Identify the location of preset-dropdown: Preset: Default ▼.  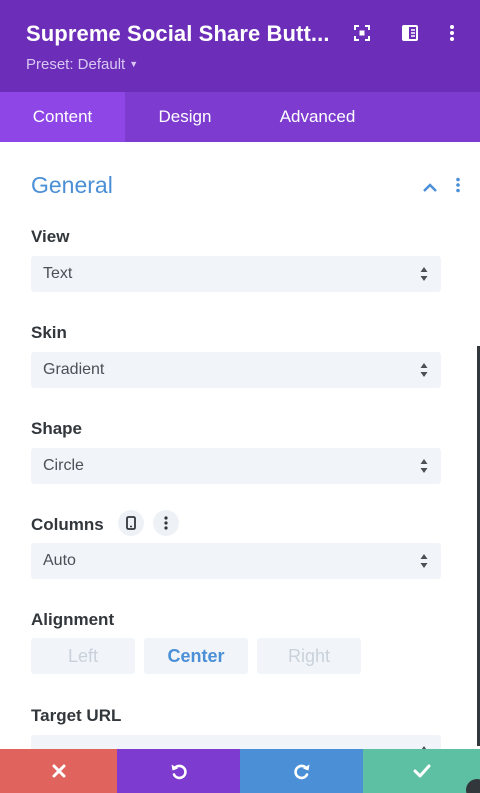
(82, 64).